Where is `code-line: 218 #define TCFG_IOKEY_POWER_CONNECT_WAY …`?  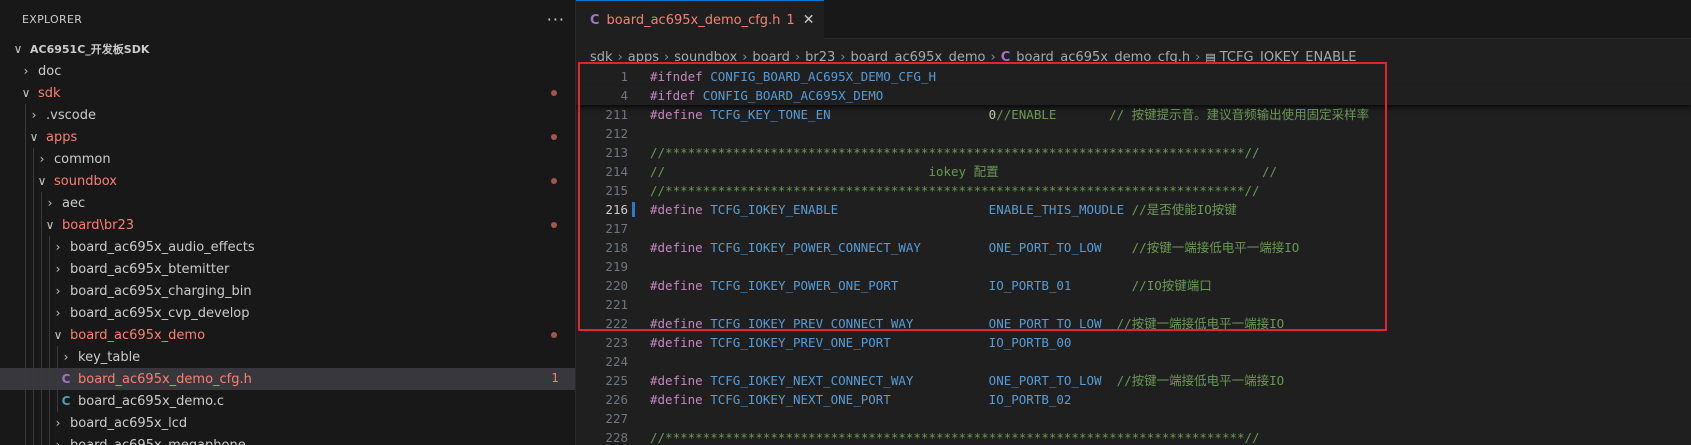
code-line: 218 #define TCFG_IOKEY_POWER_CONNECT_WAY … is located at coordinates (1133, 247).